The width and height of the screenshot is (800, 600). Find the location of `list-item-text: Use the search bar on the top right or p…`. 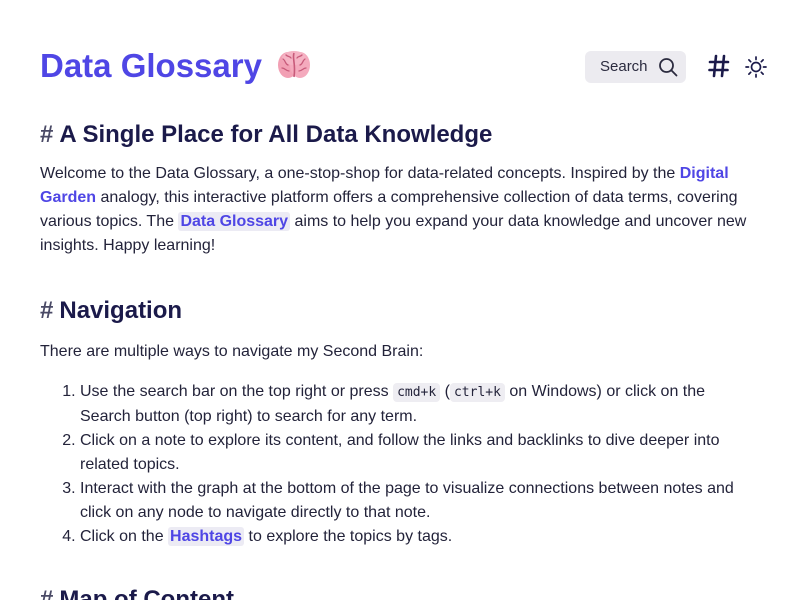

list-item-text: Use the search bar on the top right or p… is located at coordinates (237, 391).